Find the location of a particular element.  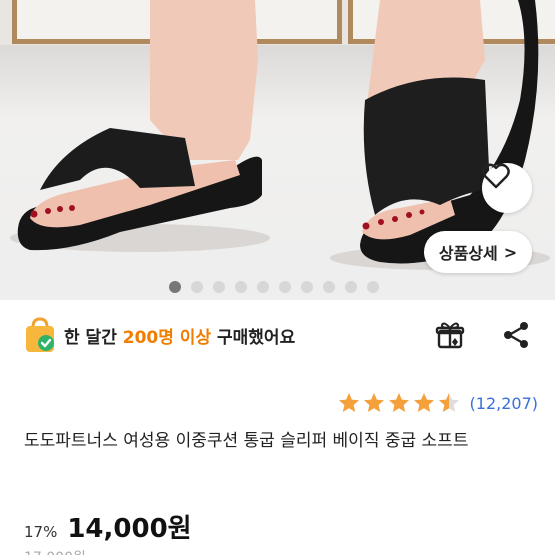

wishlist-button is located at coordinates (507, 188).